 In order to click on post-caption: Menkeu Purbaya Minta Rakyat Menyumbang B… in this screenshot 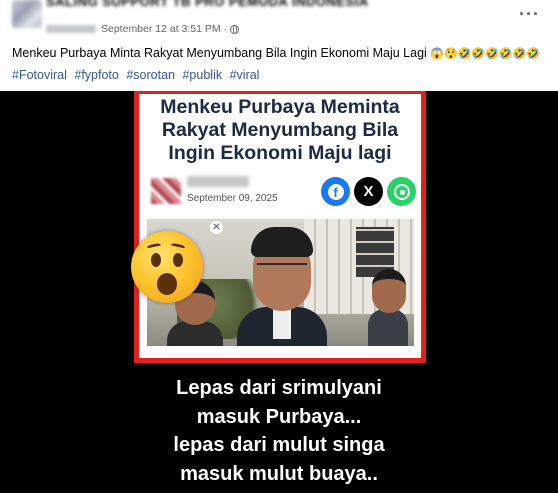, I will do `click(276, 53)`.